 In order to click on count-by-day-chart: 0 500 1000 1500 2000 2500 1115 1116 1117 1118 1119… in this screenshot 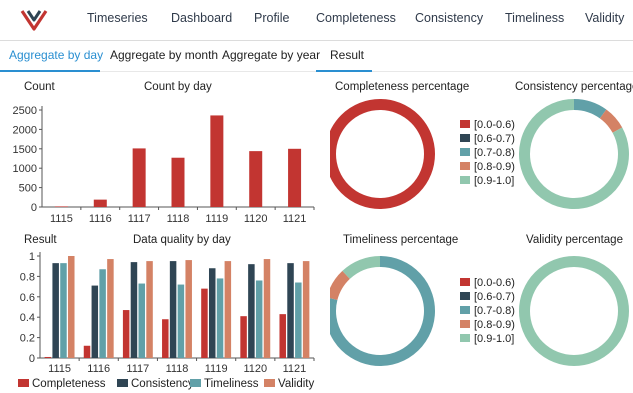, I will do `click(164, 164)`.